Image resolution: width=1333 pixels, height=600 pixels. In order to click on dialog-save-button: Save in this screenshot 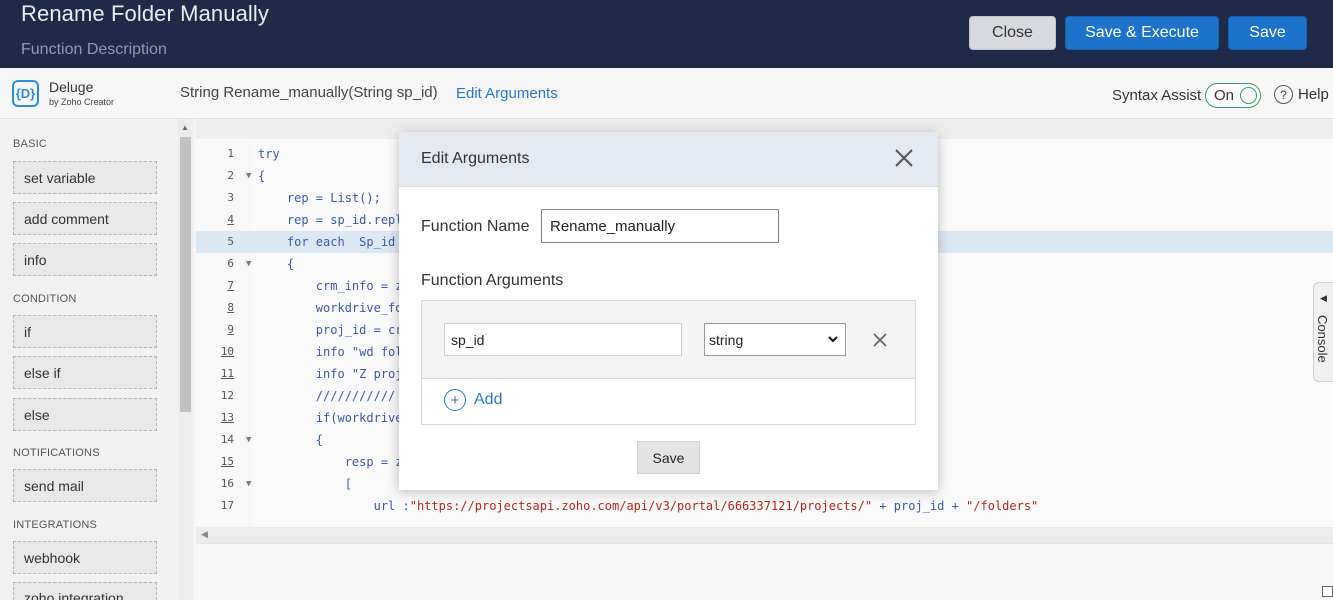, I will do `click(668, 457)`.